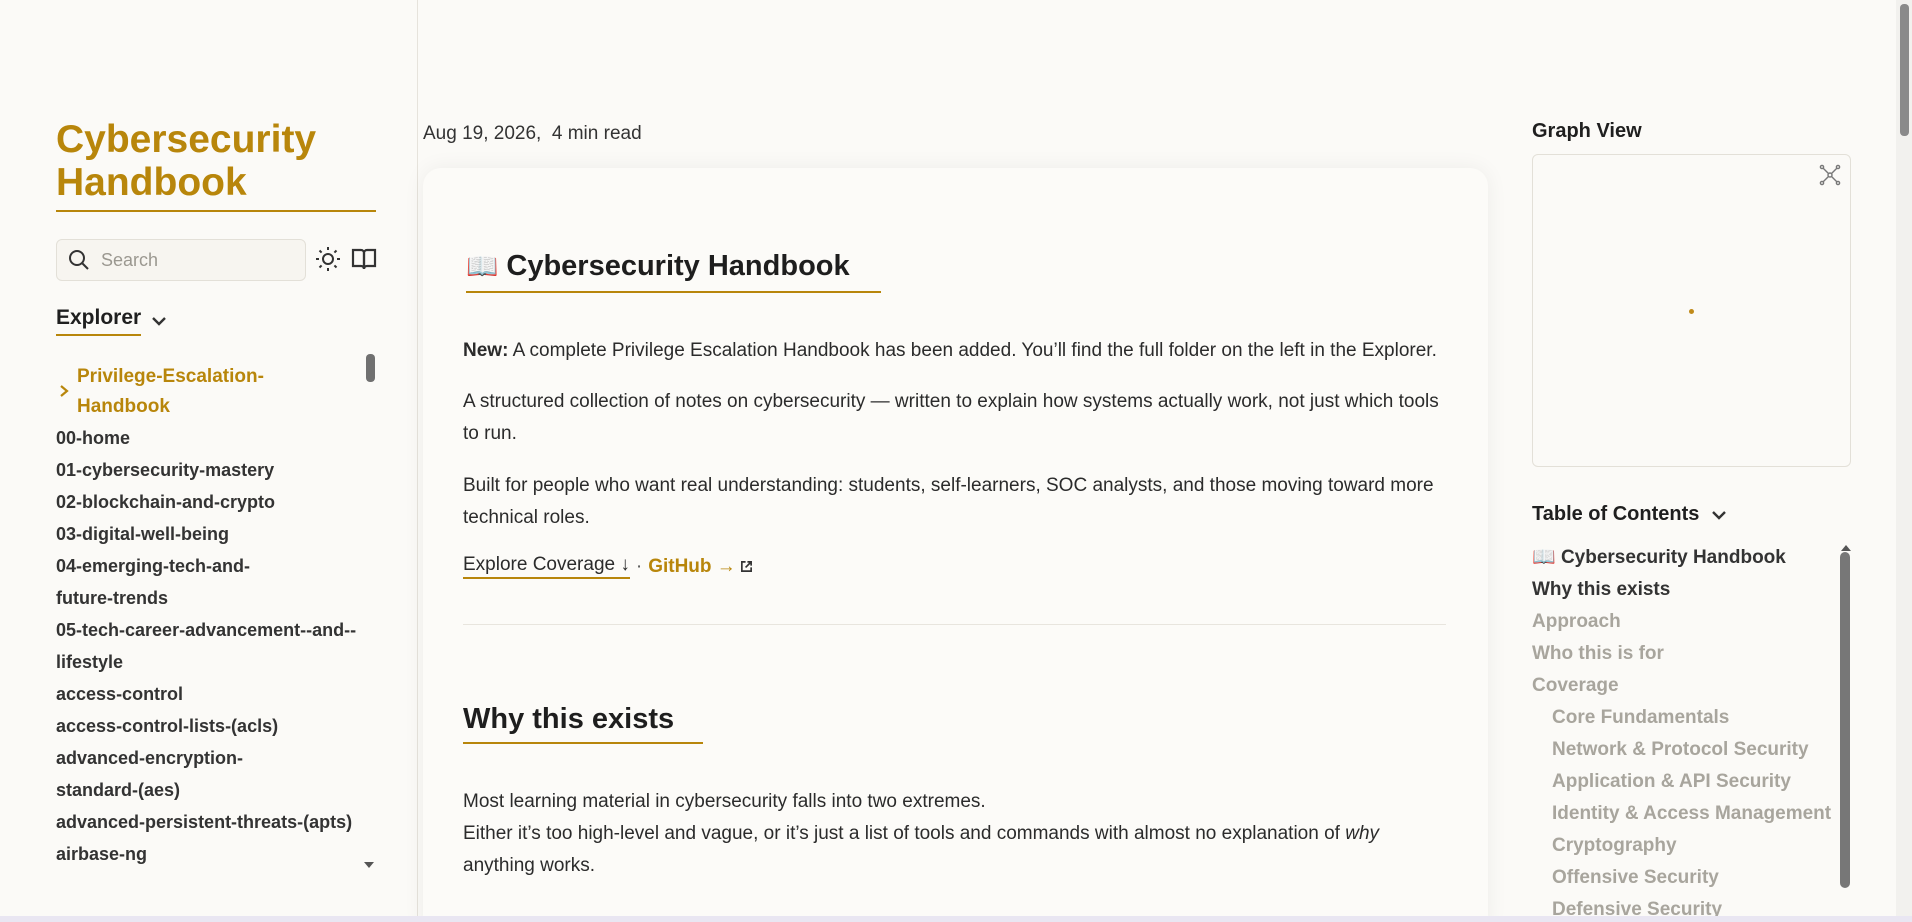 Image resolution: width=1912 pixels, height=922 pixels. Describe the element at coordinates (1682, 814) in the screenshot. I see `toc-item-identity-access-management: Identity & Access Management` at that location.